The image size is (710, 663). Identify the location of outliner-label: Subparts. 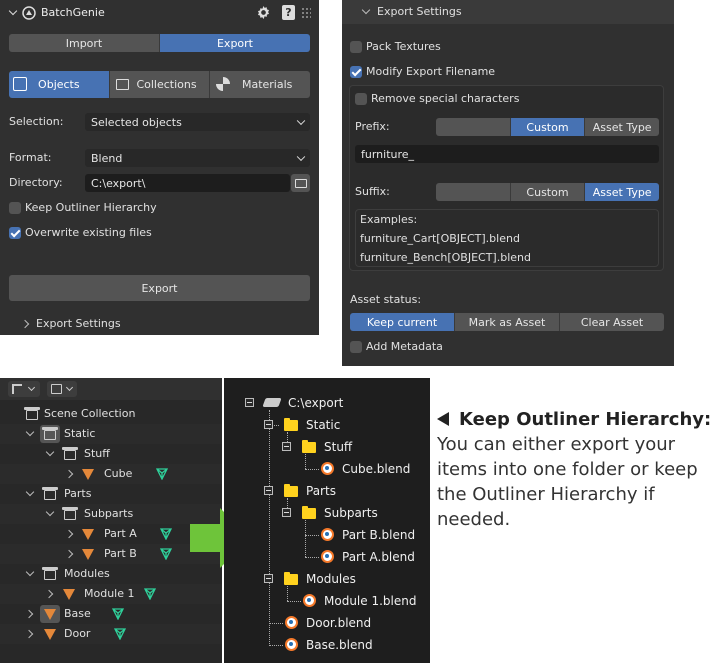
(109, 513).